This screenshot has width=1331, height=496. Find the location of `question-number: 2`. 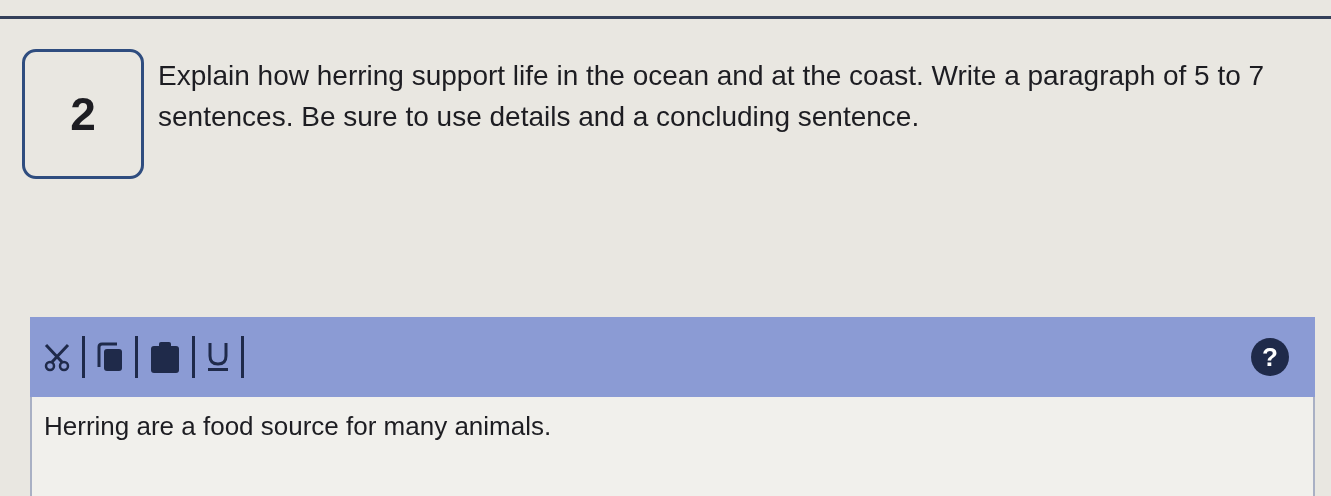

question-number: 2 is located at coordinates (83, 114).